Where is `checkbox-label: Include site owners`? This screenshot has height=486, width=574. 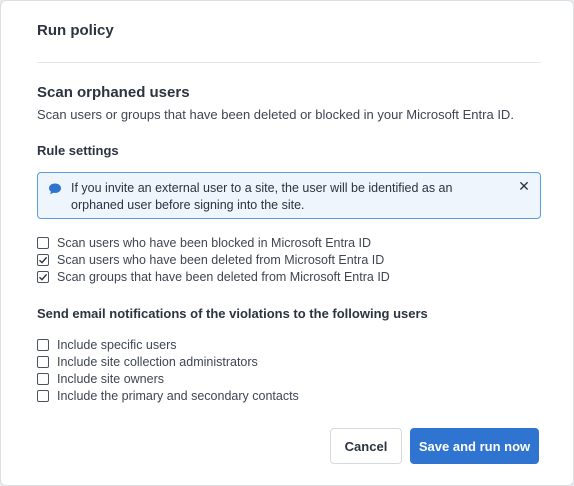
checkbox-label: Include site owners is located at coordinates (111, 378).